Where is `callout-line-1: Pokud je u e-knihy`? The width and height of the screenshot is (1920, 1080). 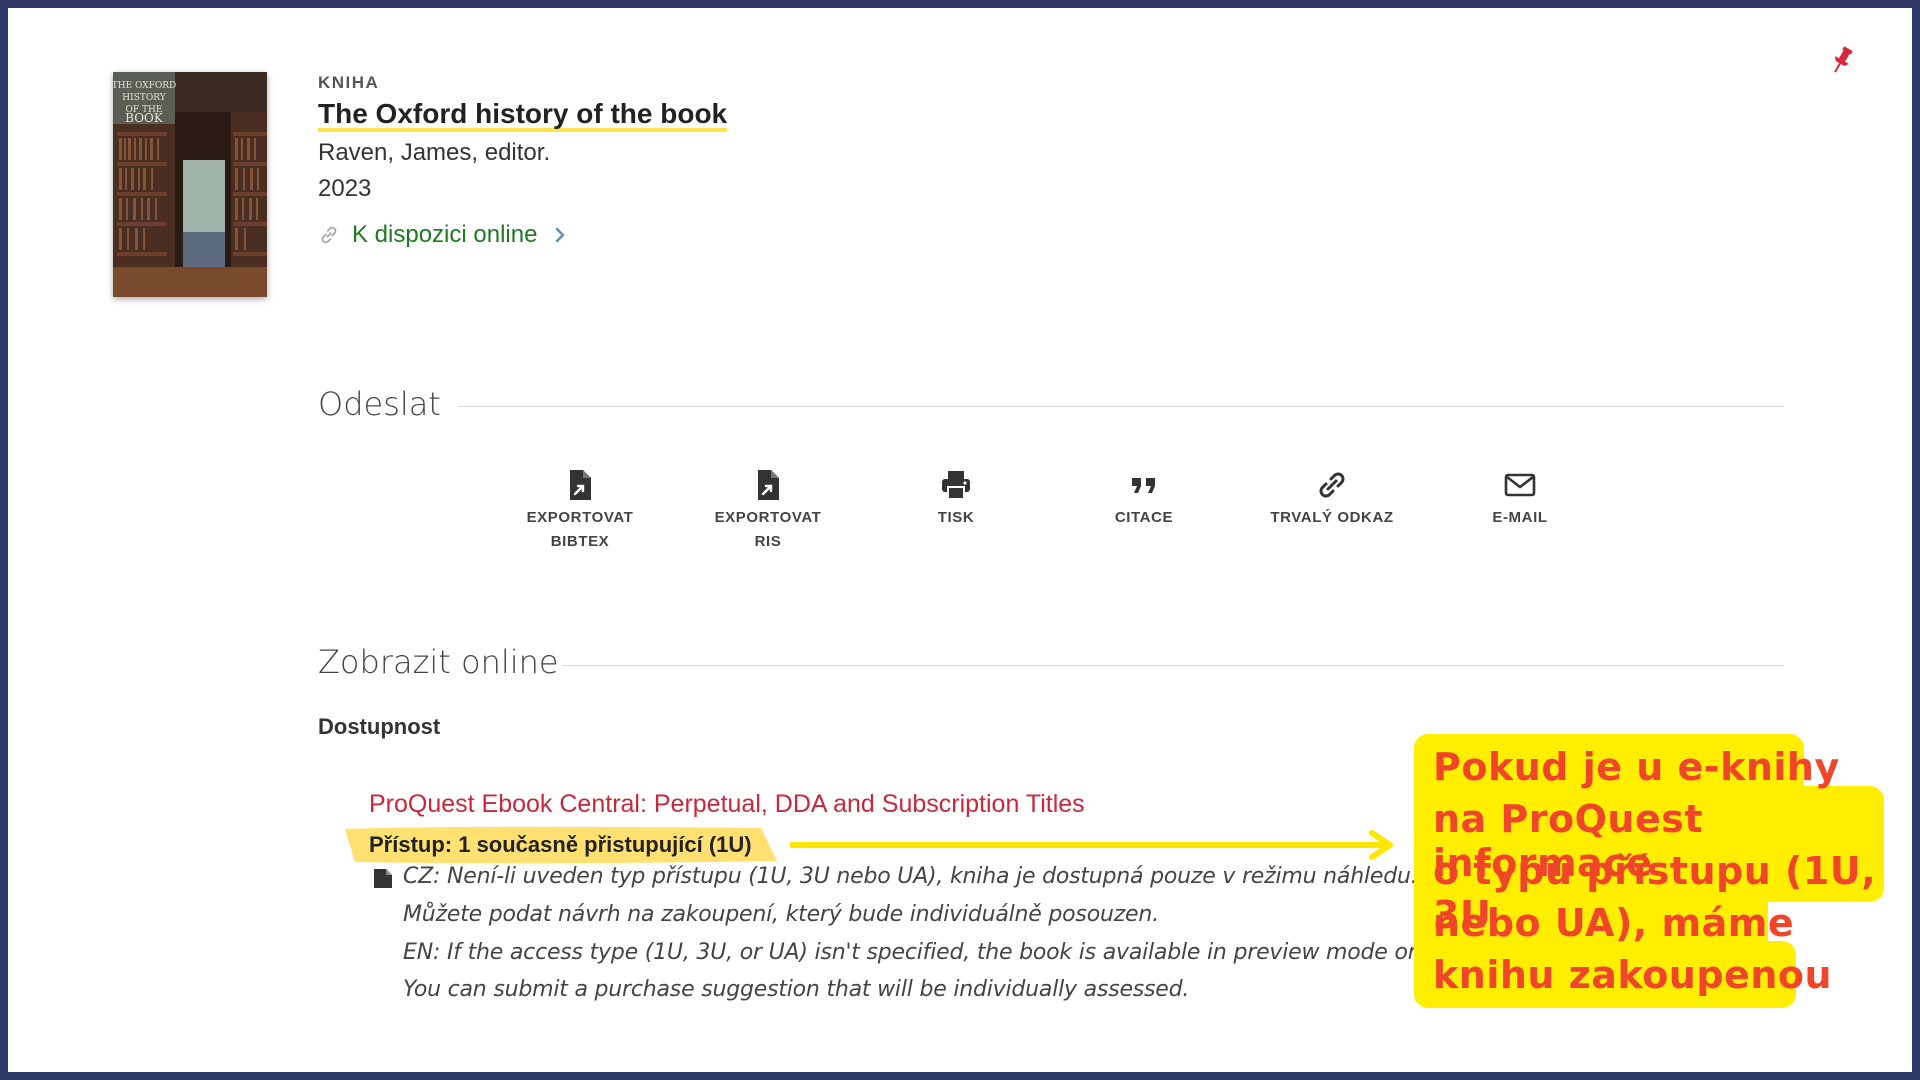
callout-line-1: Pokud je u e-knihy is located at coordinates (1636, 767).